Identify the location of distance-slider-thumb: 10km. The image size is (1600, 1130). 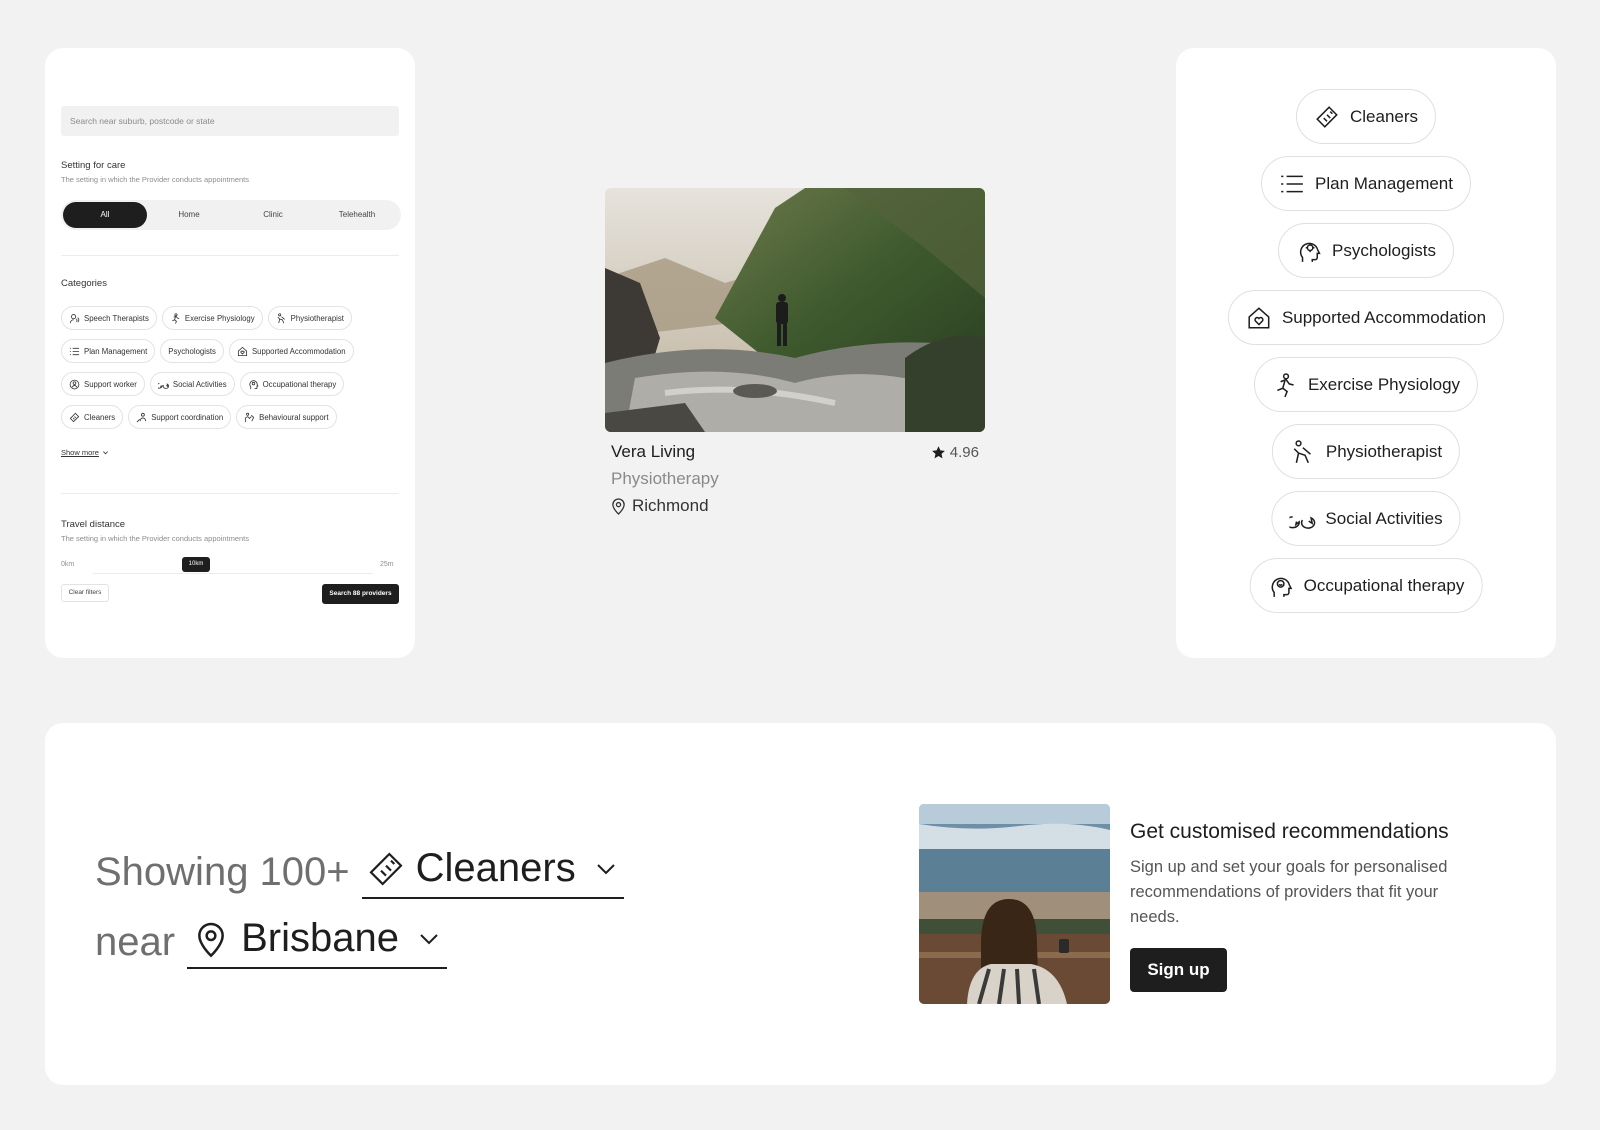
(196, 564).